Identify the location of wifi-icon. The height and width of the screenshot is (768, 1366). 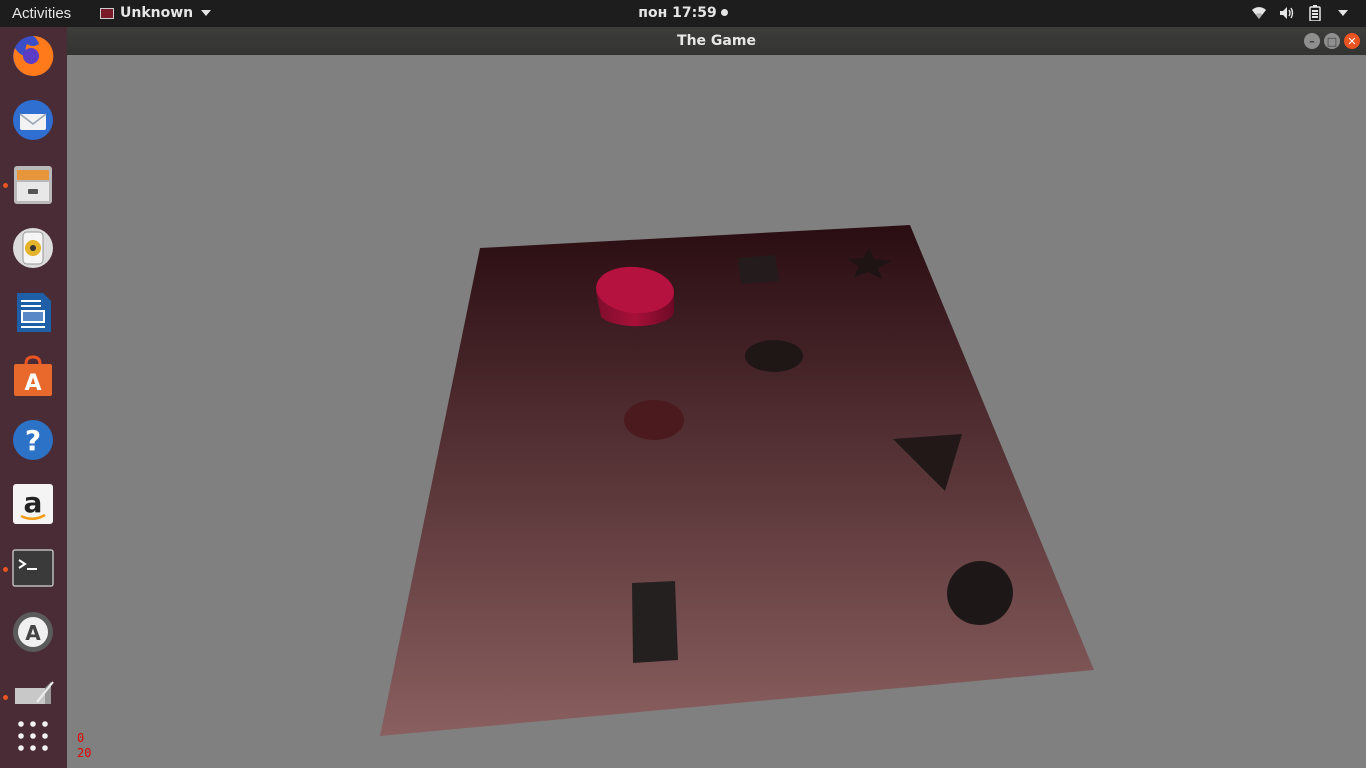
(1259, 13).